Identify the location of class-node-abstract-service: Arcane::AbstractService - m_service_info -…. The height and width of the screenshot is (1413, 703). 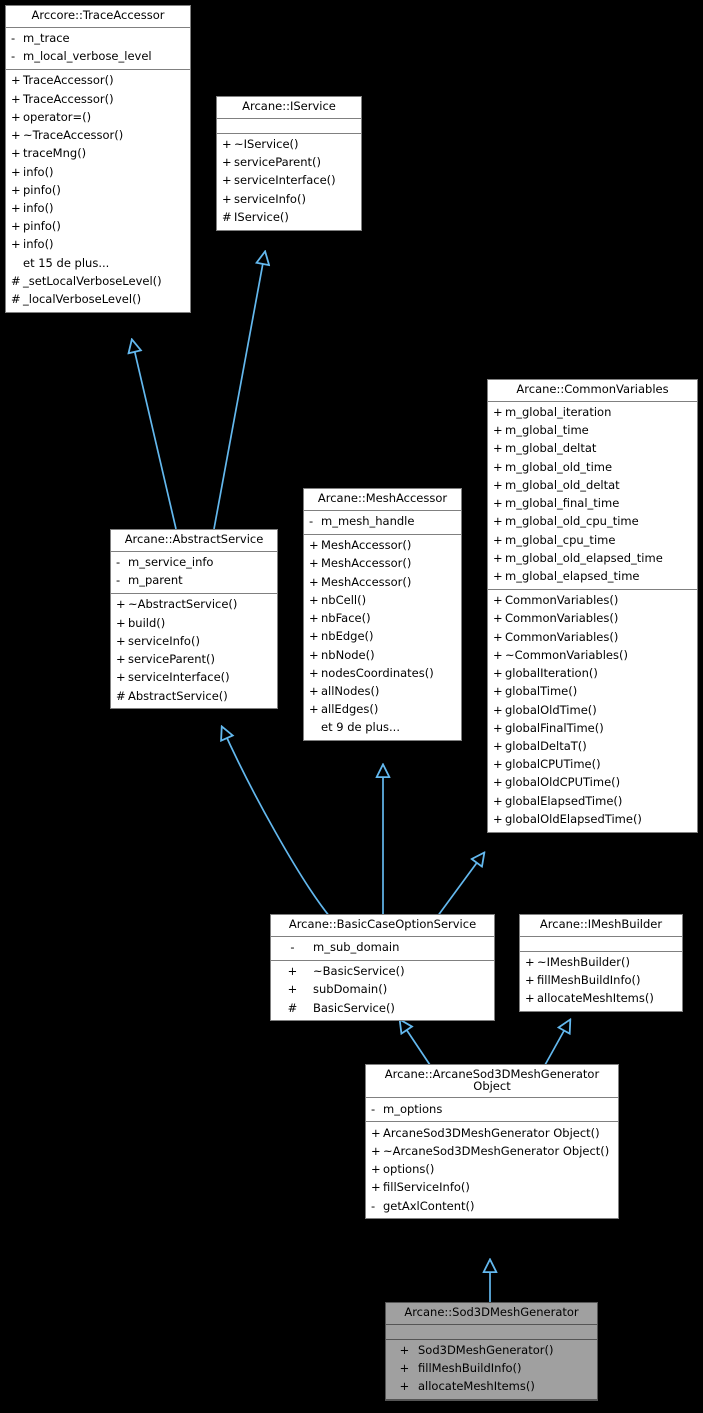
(194, 619).